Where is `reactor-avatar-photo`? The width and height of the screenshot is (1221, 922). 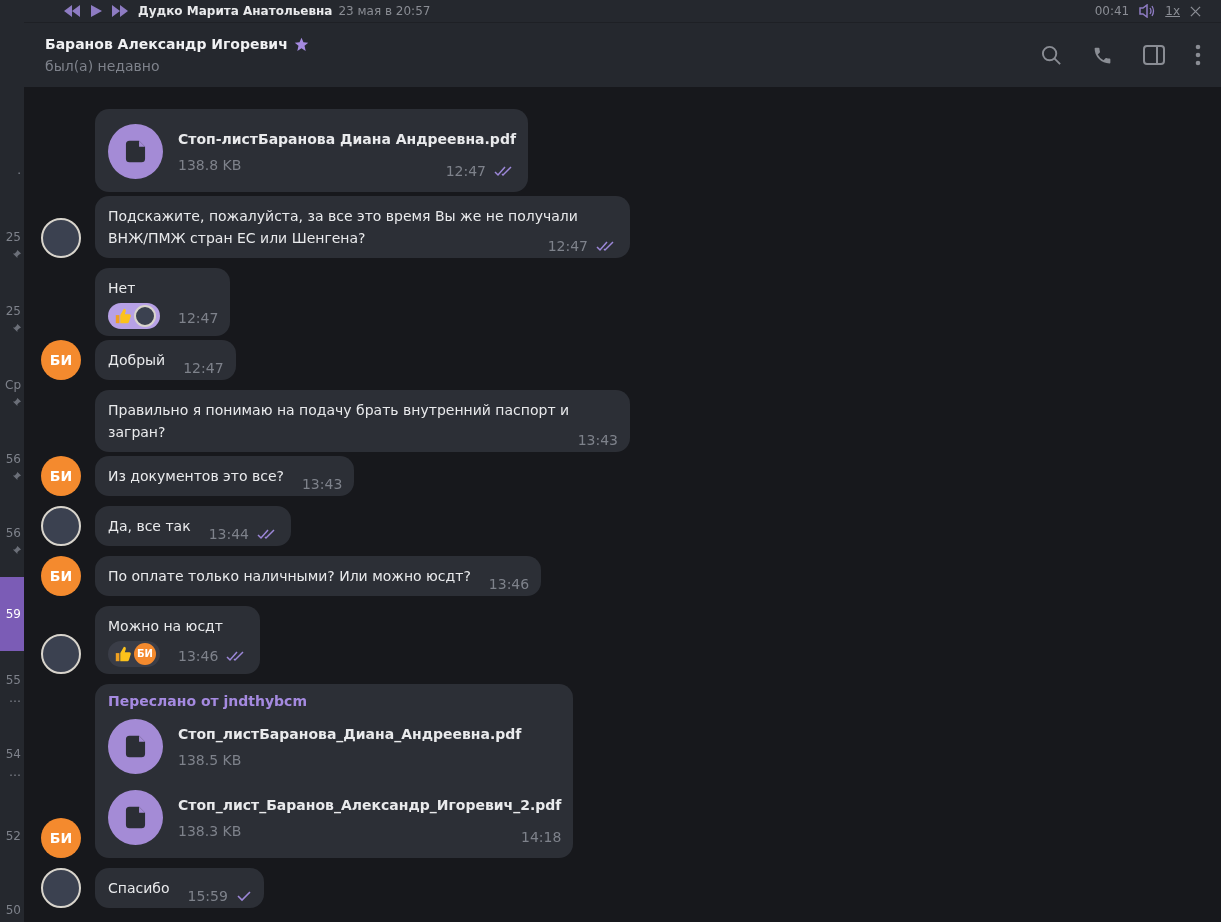 reactor-avatar-photo is located at coordinates (145, 316).